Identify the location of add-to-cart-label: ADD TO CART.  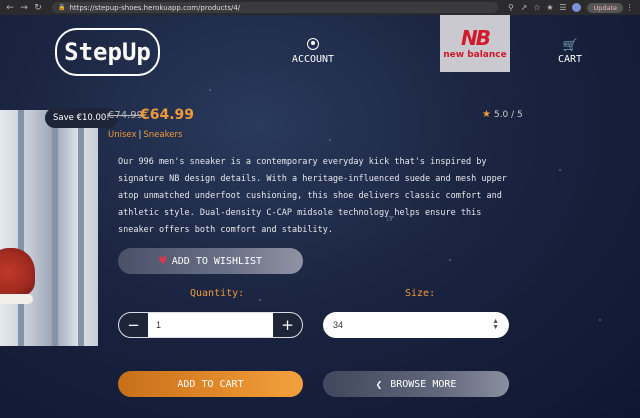
(210, 384).